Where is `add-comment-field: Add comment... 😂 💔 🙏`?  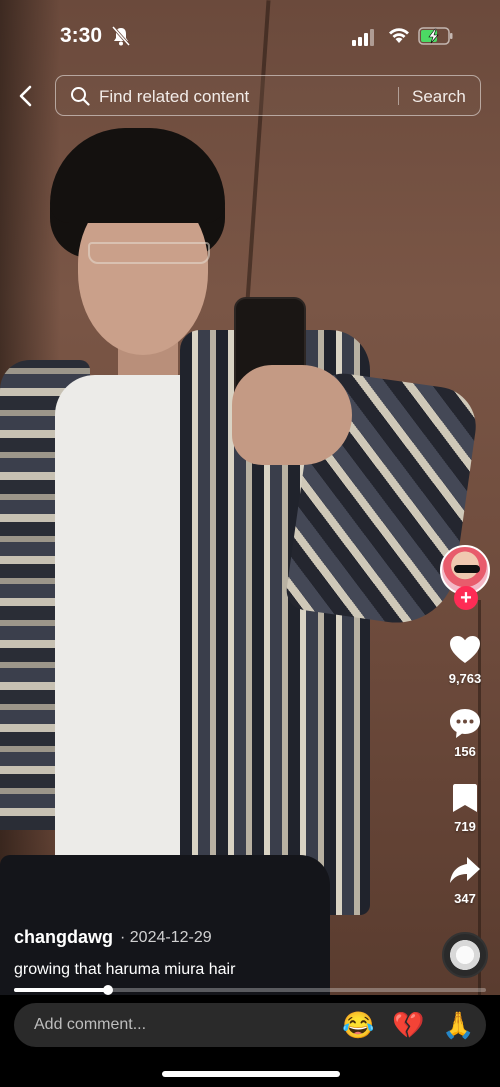
add-comment-field: Add comment... 😂 💔 🙏 is located at coordinates (250, 1025).